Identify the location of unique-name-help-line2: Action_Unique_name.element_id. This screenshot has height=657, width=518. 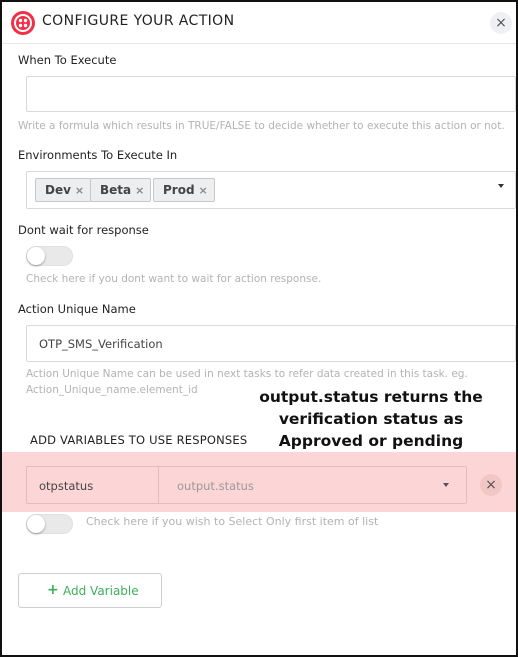
(112, 390).